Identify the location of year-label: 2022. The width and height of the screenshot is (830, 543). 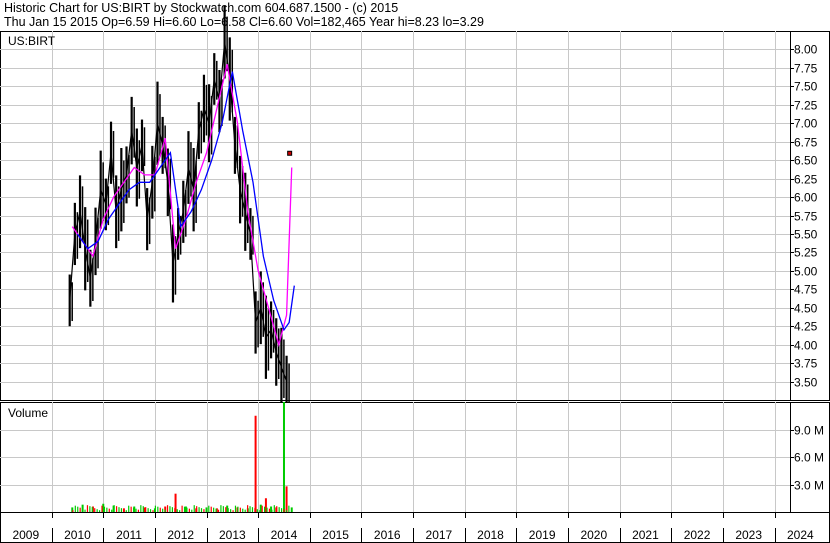
(697, 535).